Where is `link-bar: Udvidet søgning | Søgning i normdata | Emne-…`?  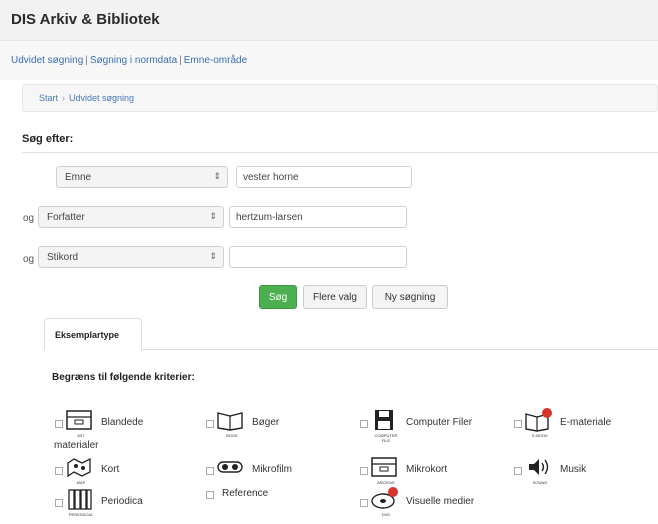 link-bar: Udvidet søgning | Søgning i normdata | Emne-… is located at coordinates (329, 60).